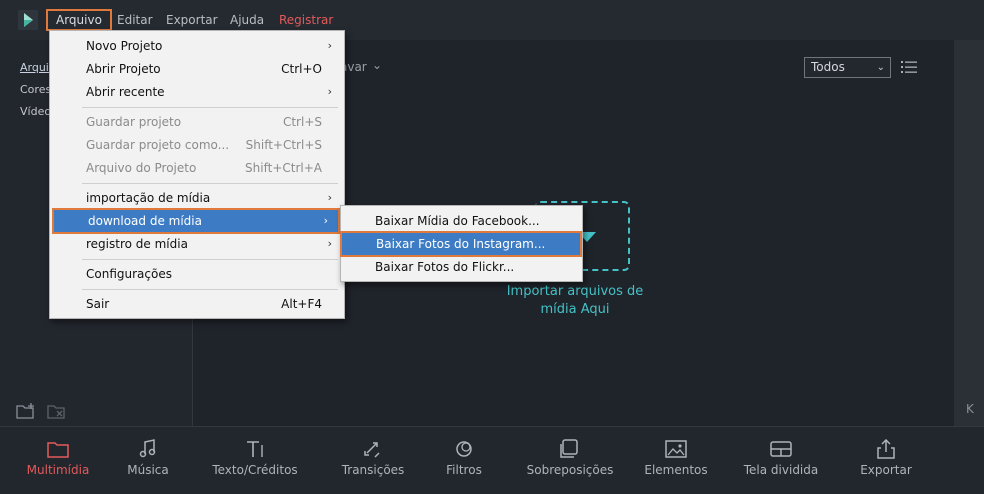 This screenshot has width=984, height=494. What do you see at coordinates (79, 20) in the screenshot?
I see `menu-arquivo: Arquivo` at bounding box center [79, 20].